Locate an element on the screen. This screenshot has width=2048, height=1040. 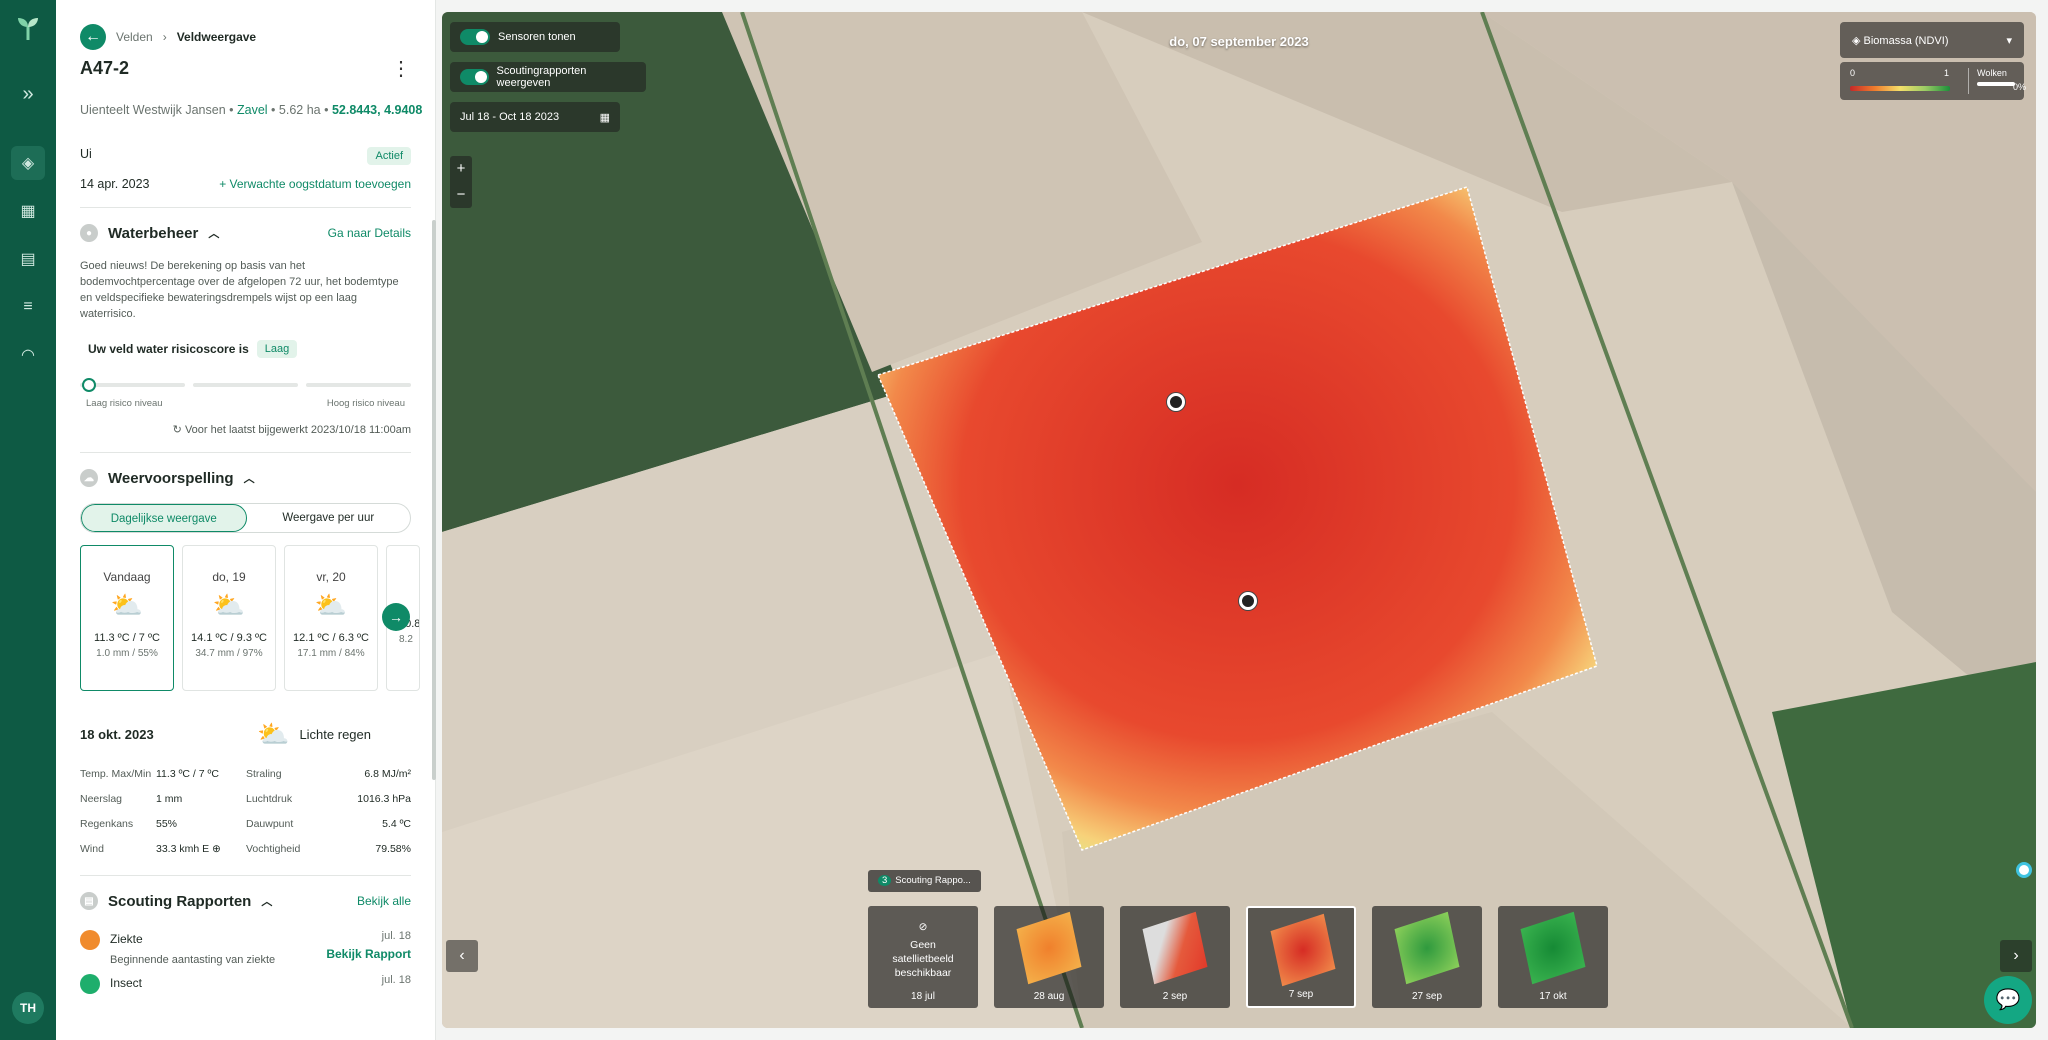
view-report-link: Bekijk Rapport is located at coordinates (368, 954).